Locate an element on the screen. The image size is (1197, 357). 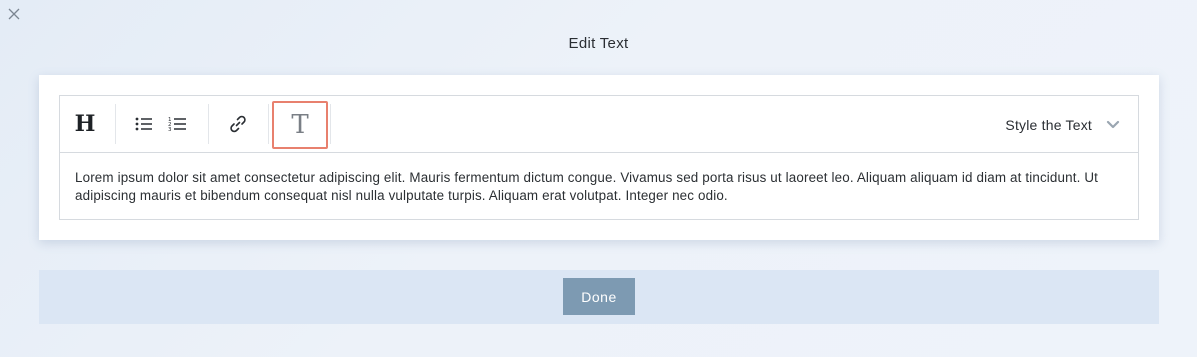
bullet-list-icon is located at coordinates (143, 124).